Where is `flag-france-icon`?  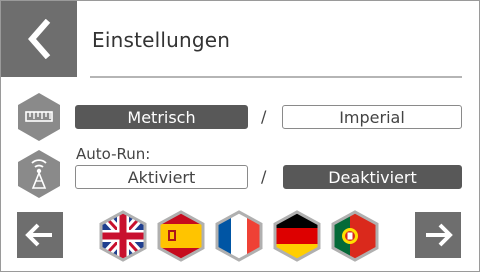 flag-france-icon is located at coordinates (239, 236).